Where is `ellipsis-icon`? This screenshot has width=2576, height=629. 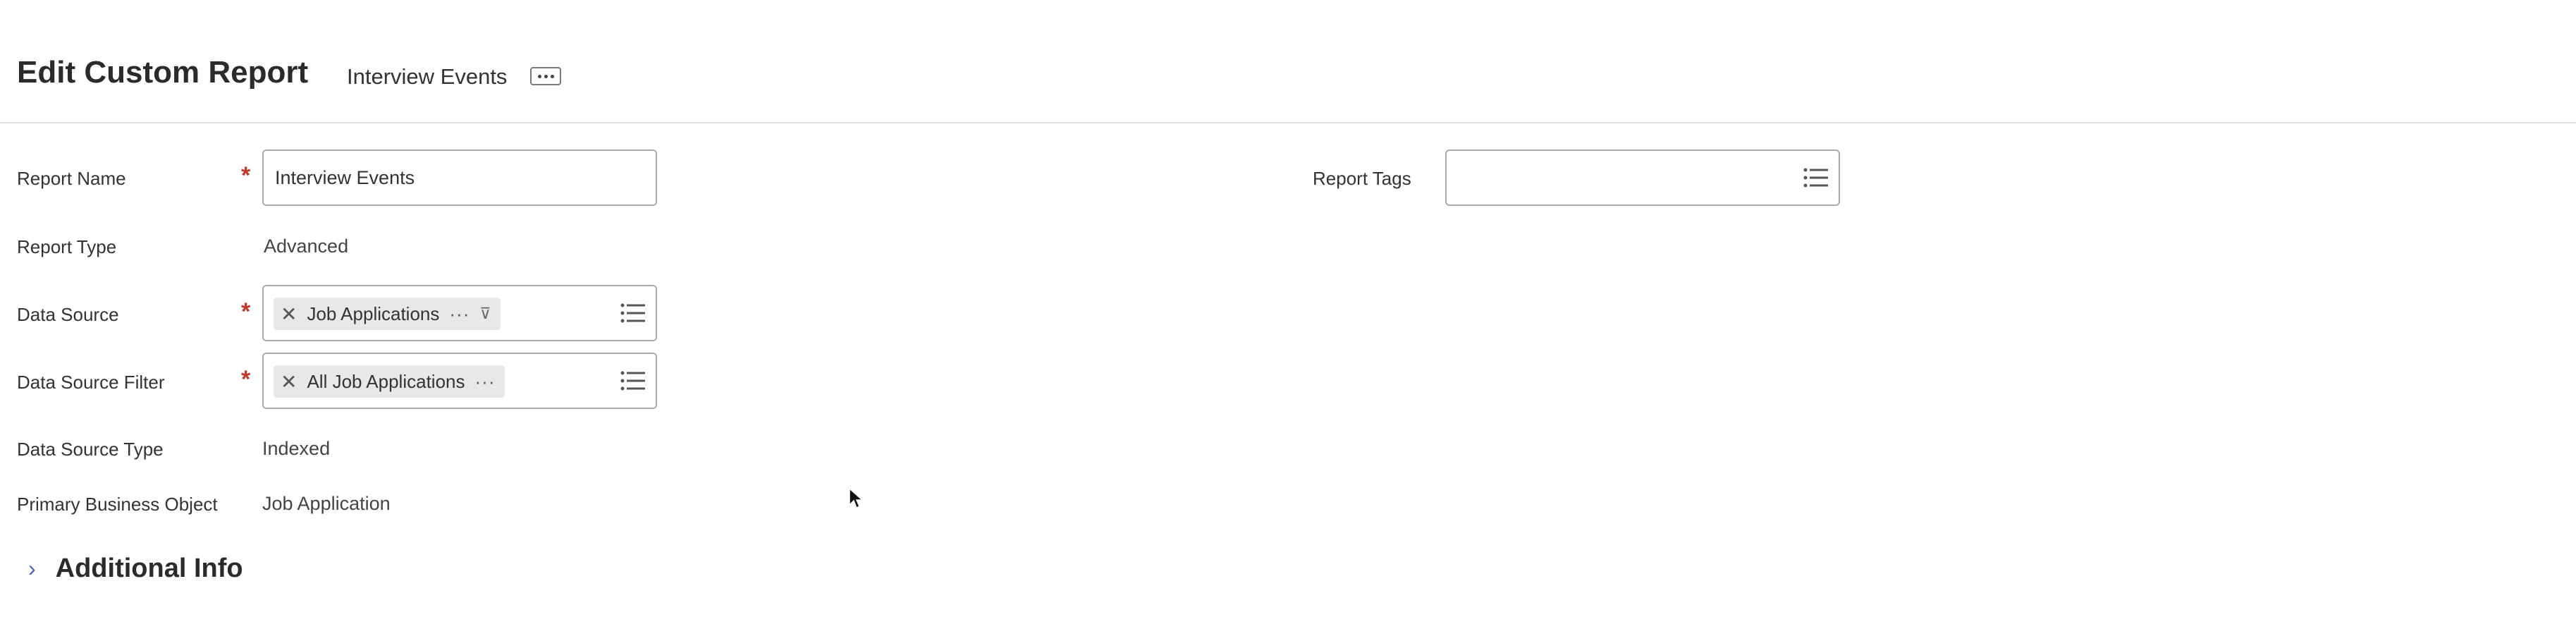
ellipsis-icon is located at coordinates (539, 76).